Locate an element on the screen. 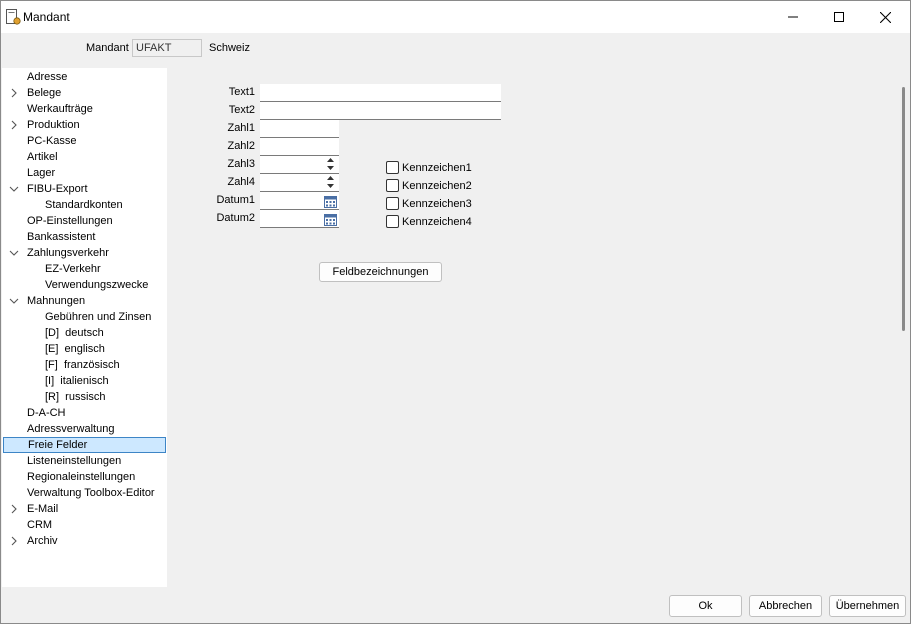  tree-item-label: E-Mail is located at coordinates (43, 509).